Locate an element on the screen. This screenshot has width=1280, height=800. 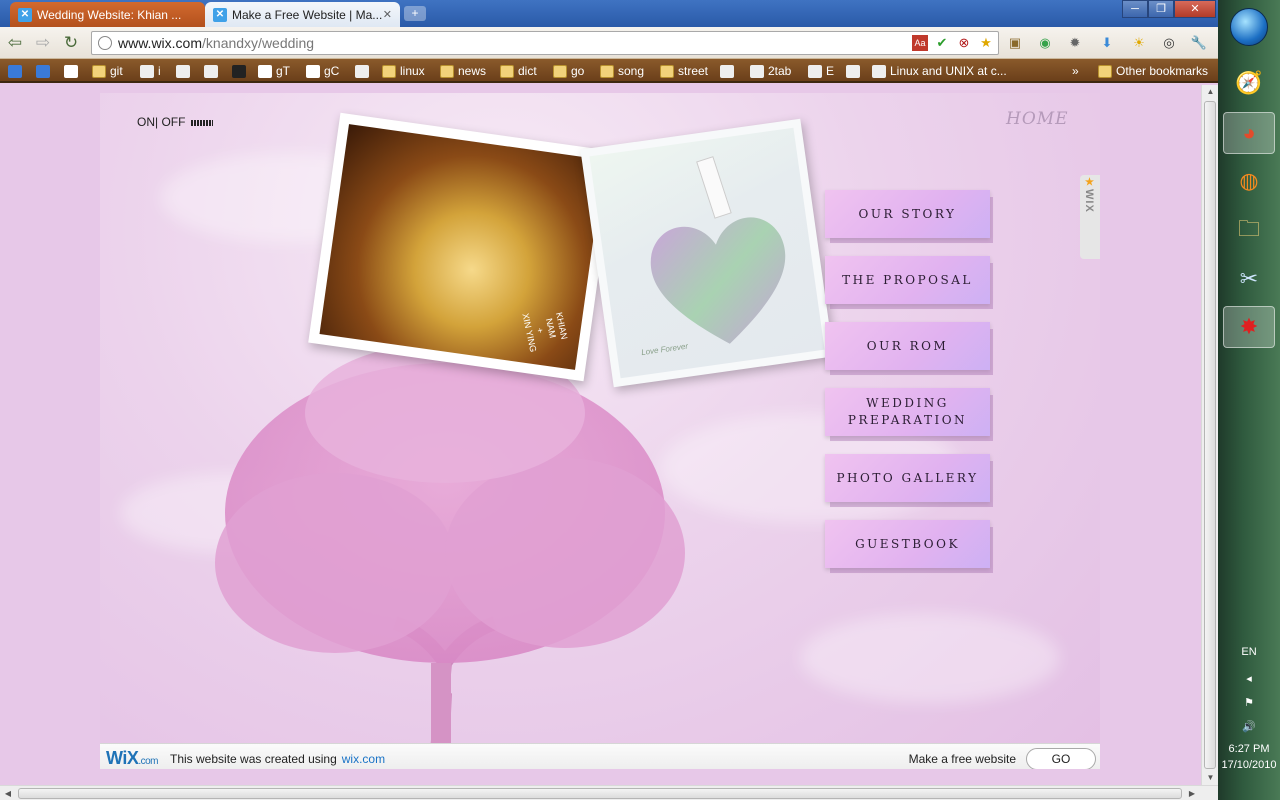
start-button is located at coordinates (1249, 27).